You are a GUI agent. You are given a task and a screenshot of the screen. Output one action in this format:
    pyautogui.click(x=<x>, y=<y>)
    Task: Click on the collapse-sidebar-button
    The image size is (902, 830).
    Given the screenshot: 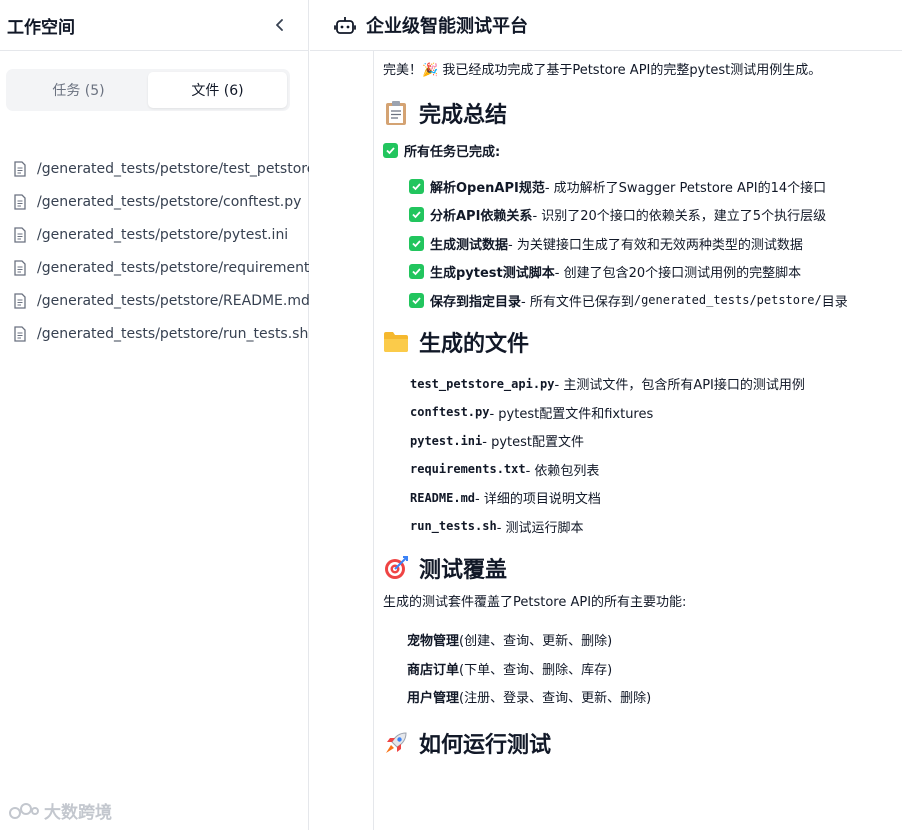 What is the action you would take?
    pyautogui.click(x=280, y=25)
    